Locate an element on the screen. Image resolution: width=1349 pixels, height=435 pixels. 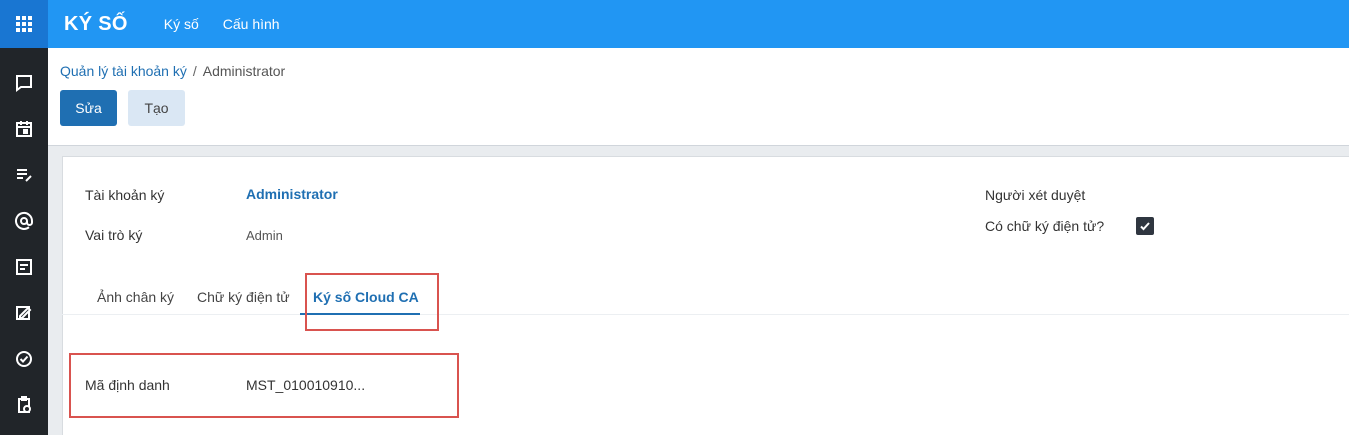
tab-anh-chan-ky: Ảnh chân ký is located at coordinates (135, 297).